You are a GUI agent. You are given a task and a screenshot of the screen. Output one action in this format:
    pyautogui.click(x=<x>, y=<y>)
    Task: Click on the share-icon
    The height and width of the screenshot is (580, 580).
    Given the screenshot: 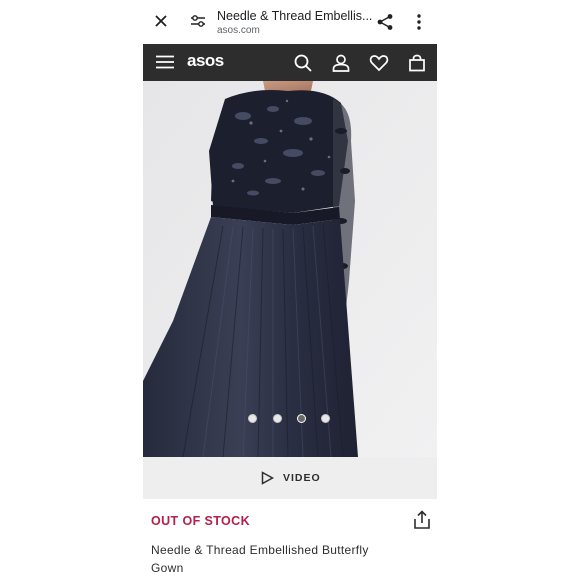 What is the action you would take?
    pyautogui.click(x=385, y=22)
    